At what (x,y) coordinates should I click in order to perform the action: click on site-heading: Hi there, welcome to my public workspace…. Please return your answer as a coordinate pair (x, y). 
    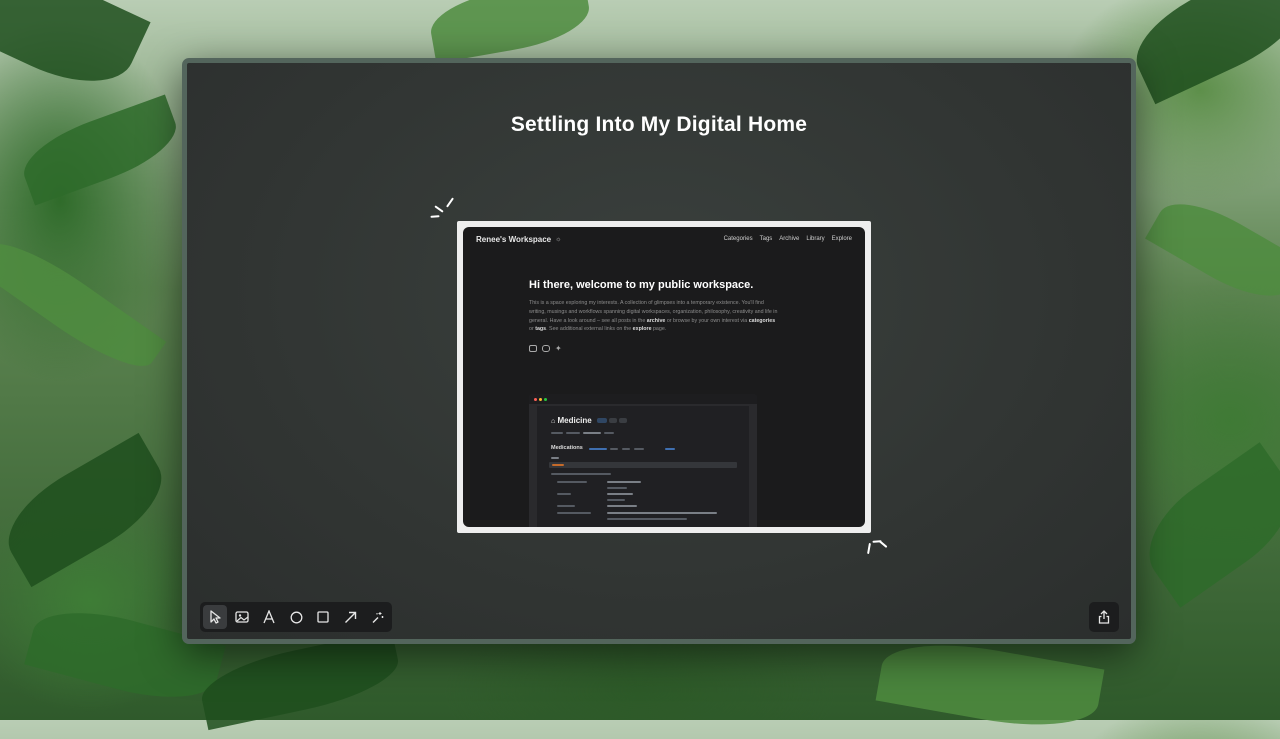
    Looking at the image, I should click on (641, 285).